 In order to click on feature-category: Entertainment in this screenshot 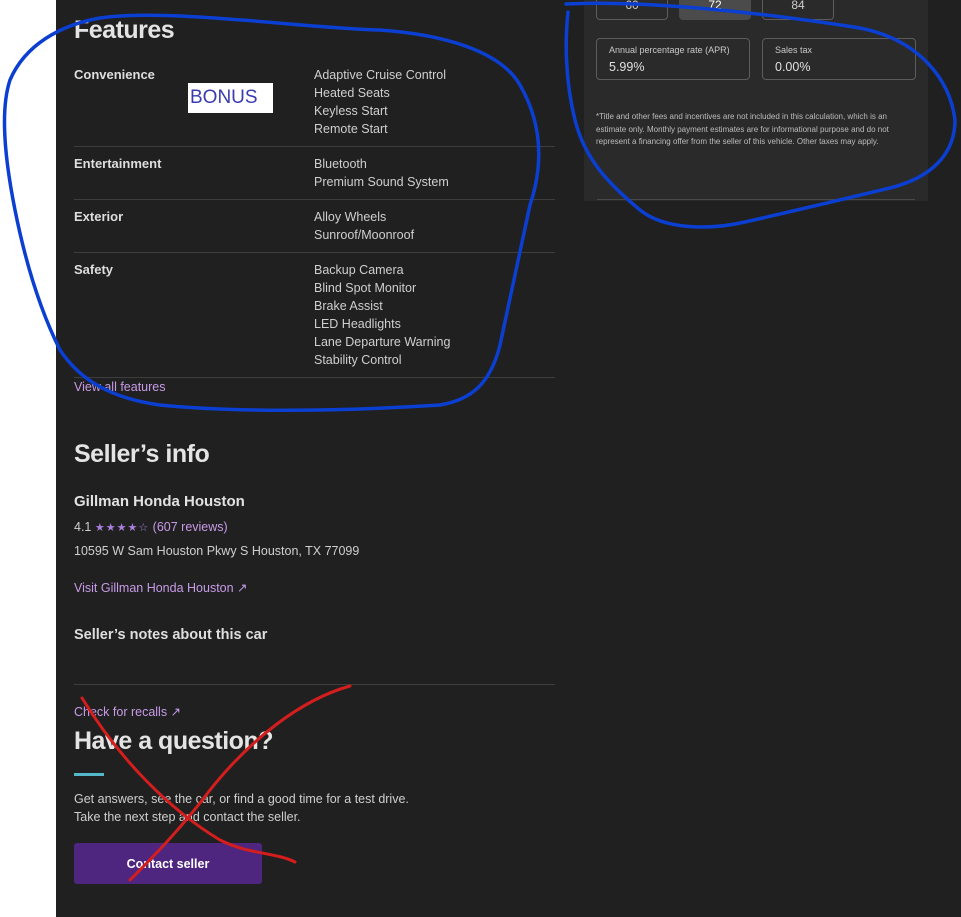, I will do `click(118, 163)`.